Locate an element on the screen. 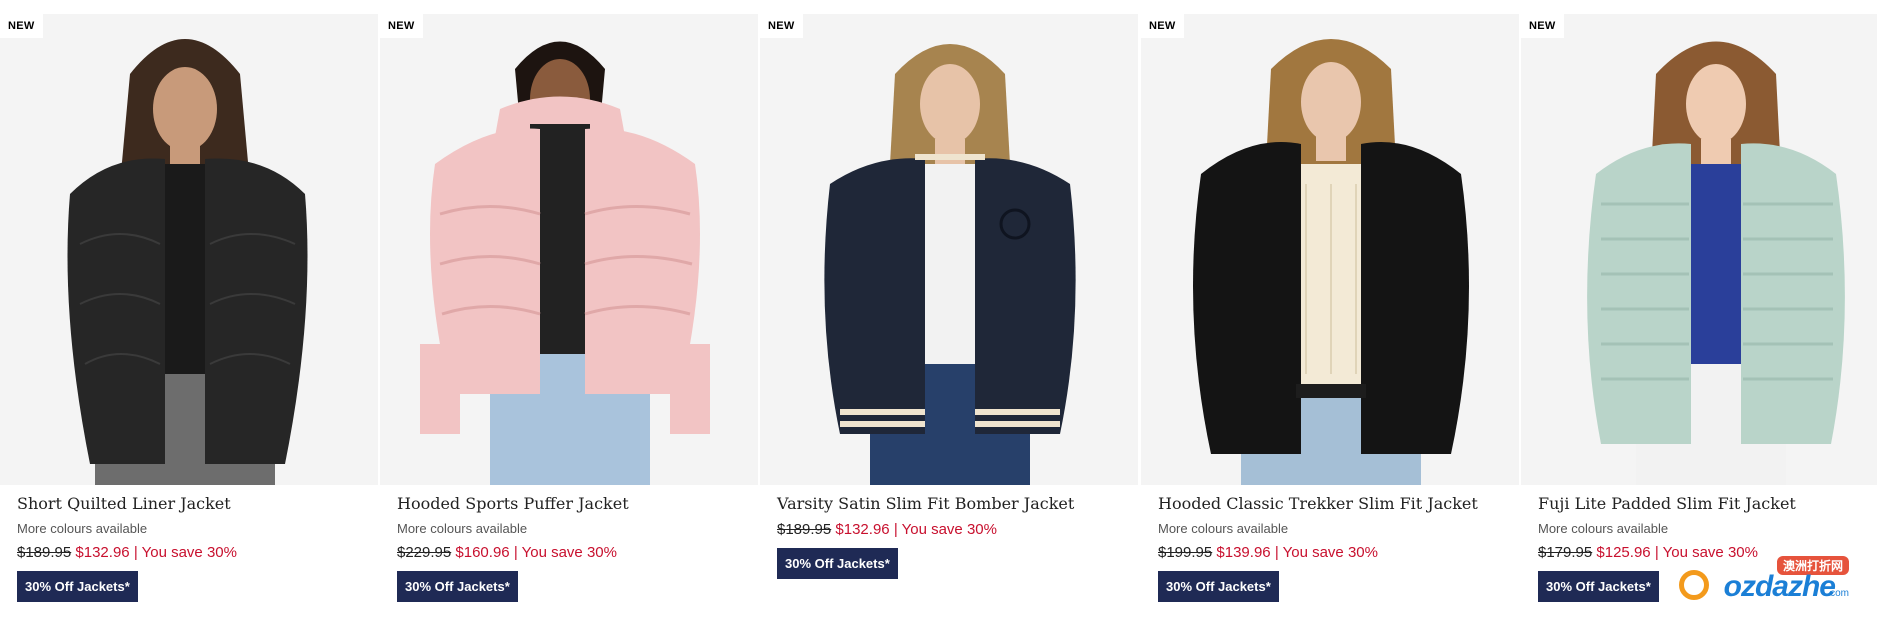 This screenshot has height=618, width=1877. product-image is located at coordinates (1699, 249).